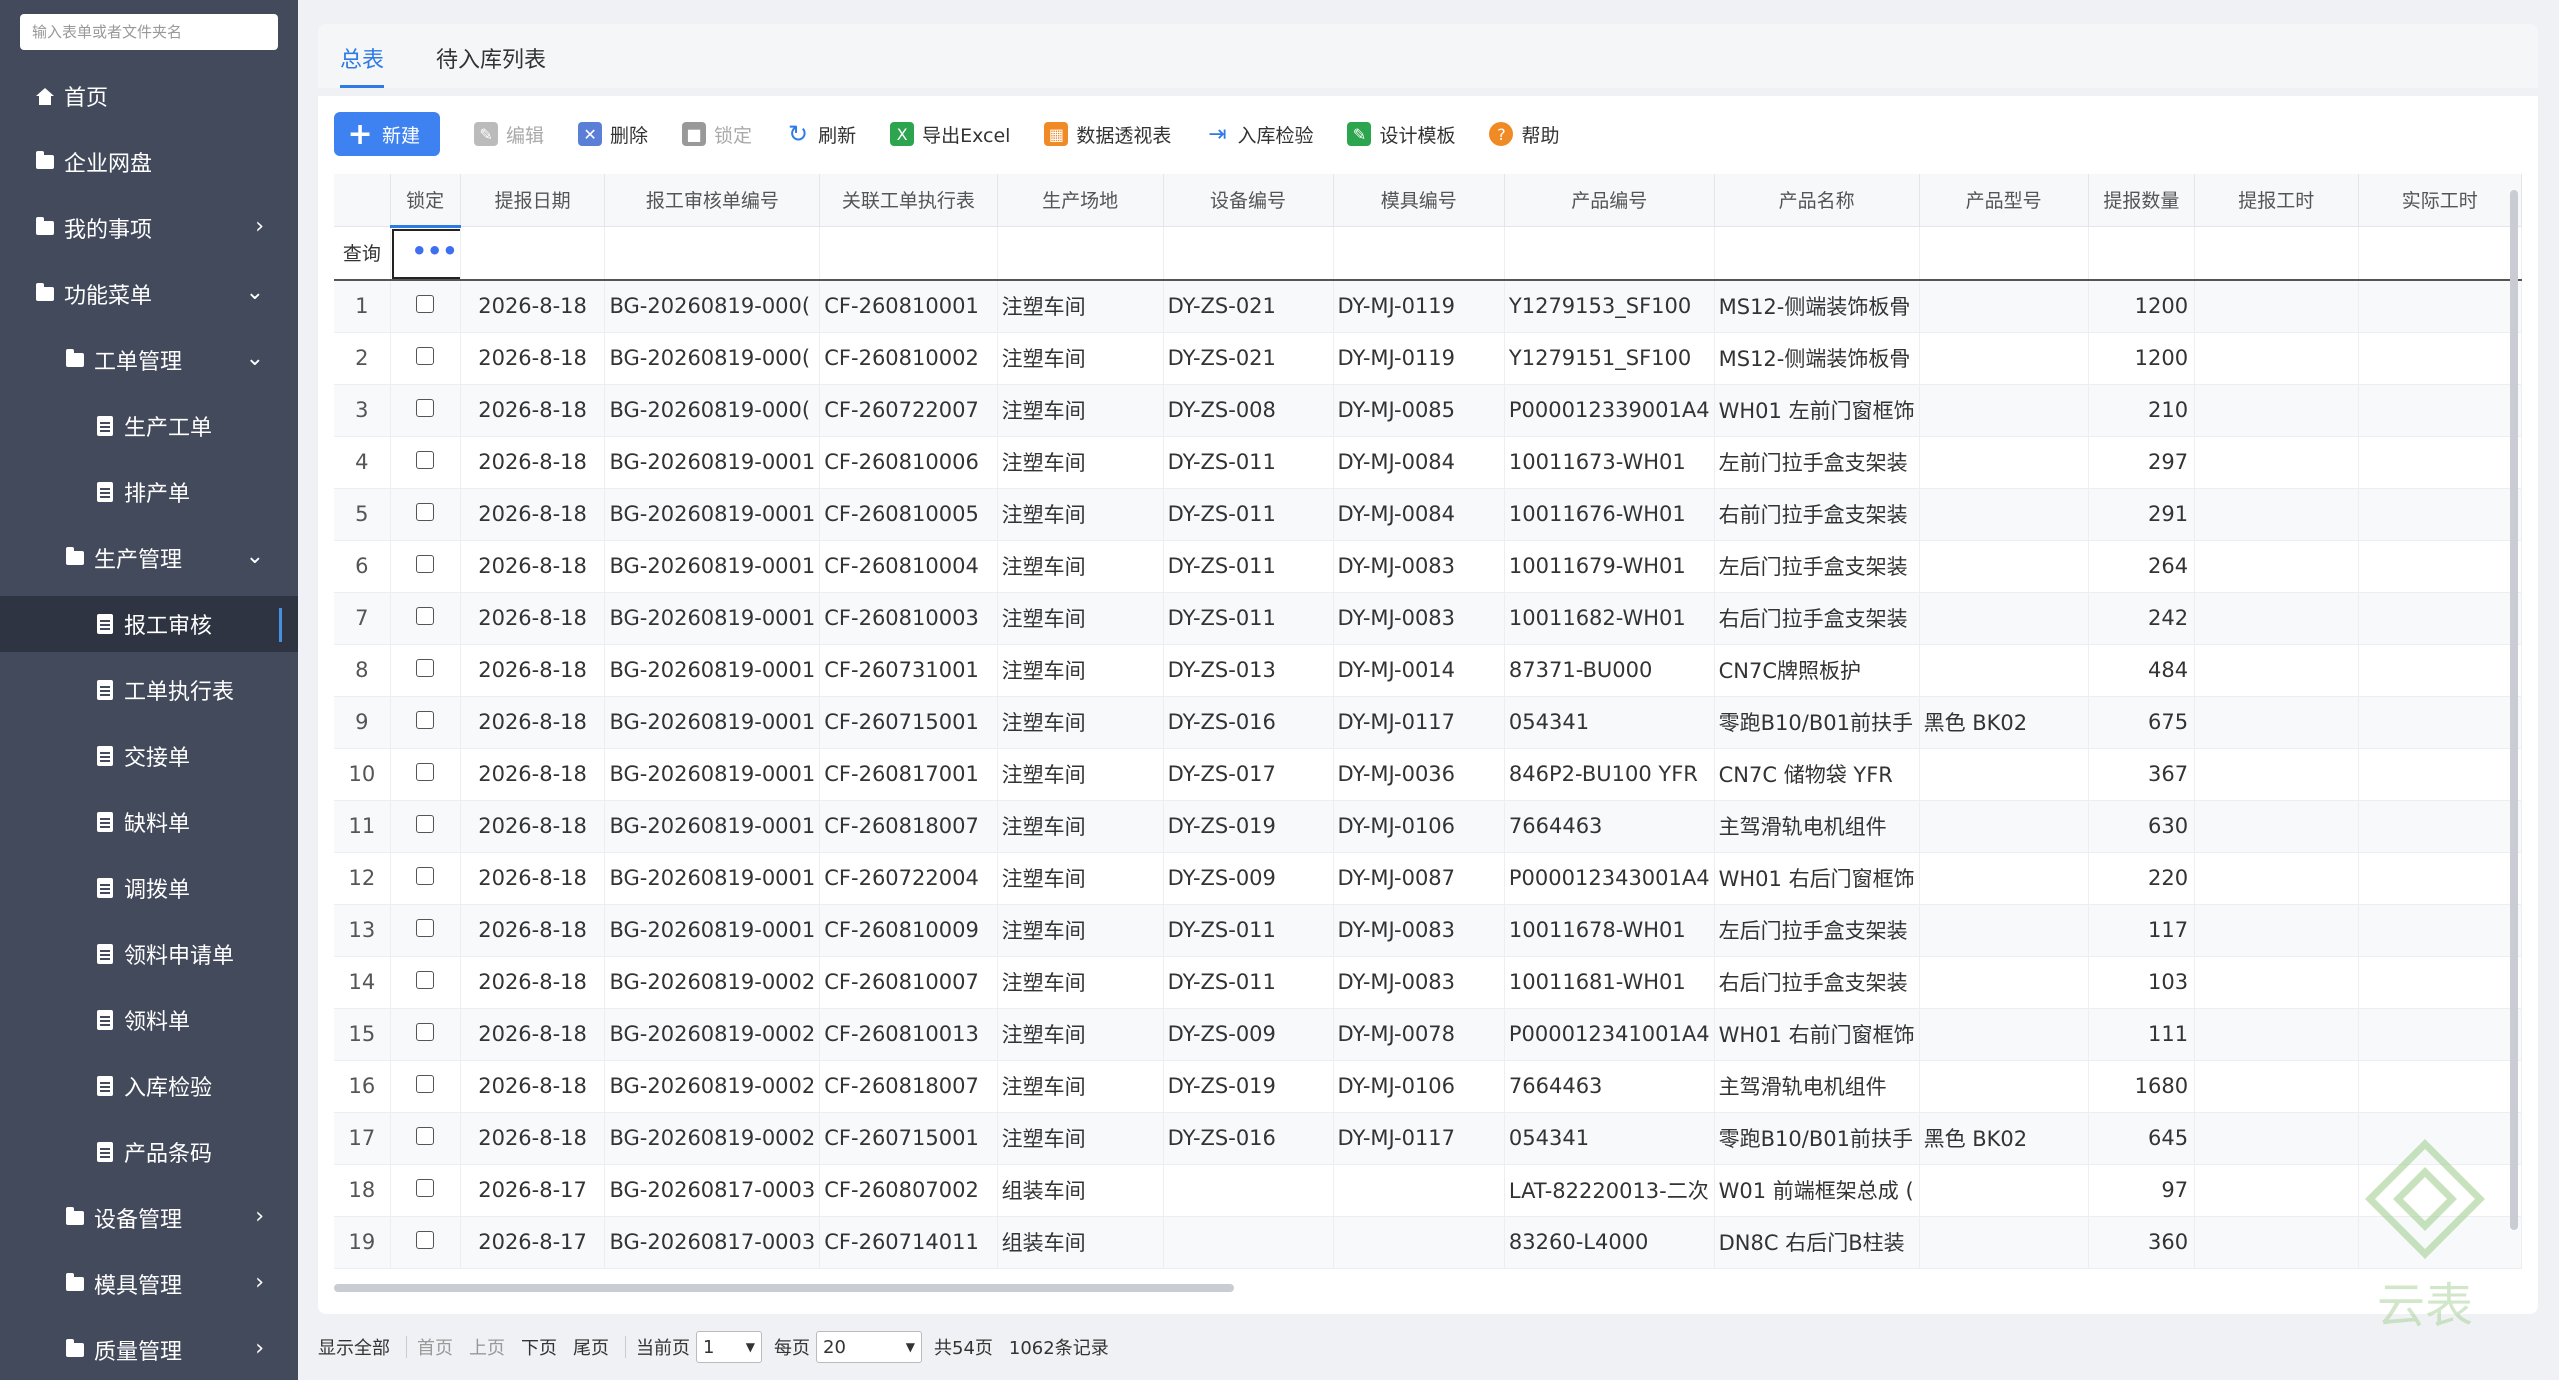  I want to click on column-header: 实际工时, so click(2440, 200).